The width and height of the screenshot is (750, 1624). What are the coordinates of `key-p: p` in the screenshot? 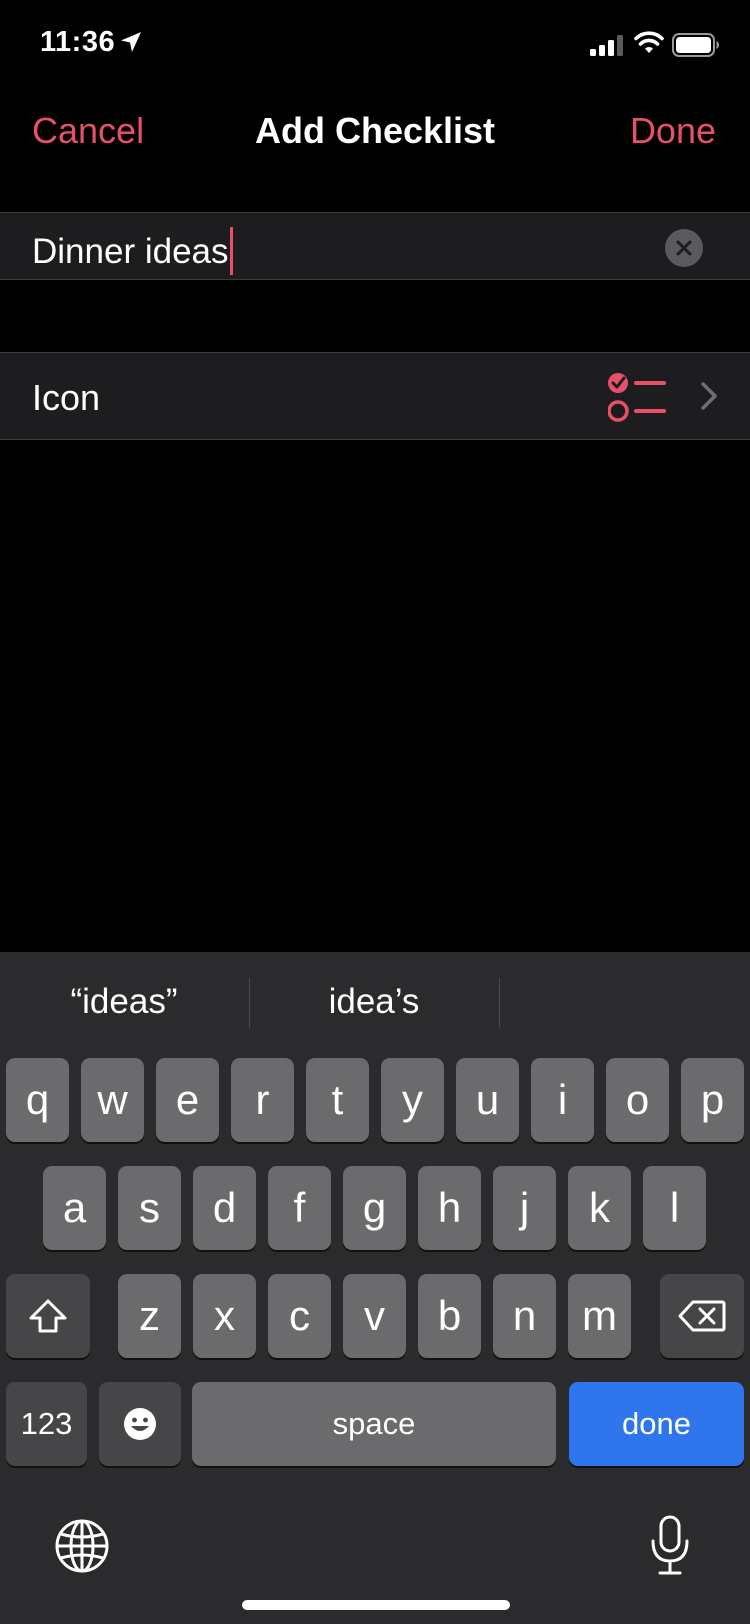 It's located at (712, 1100).